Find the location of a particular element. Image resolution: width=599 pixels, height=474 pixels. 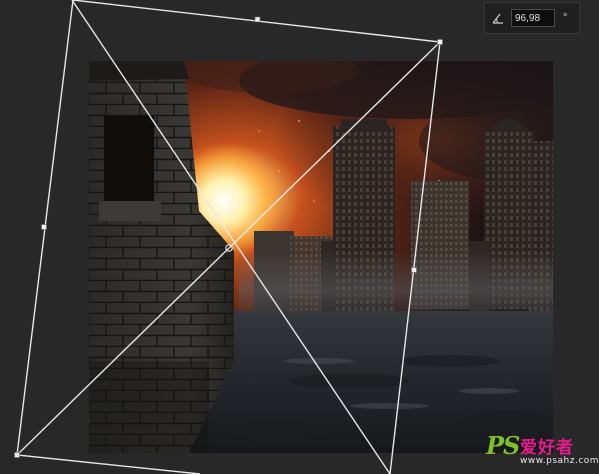

watermark-logo: PS 爱好者 www.psahz.com is located at coordinates (542, 449).